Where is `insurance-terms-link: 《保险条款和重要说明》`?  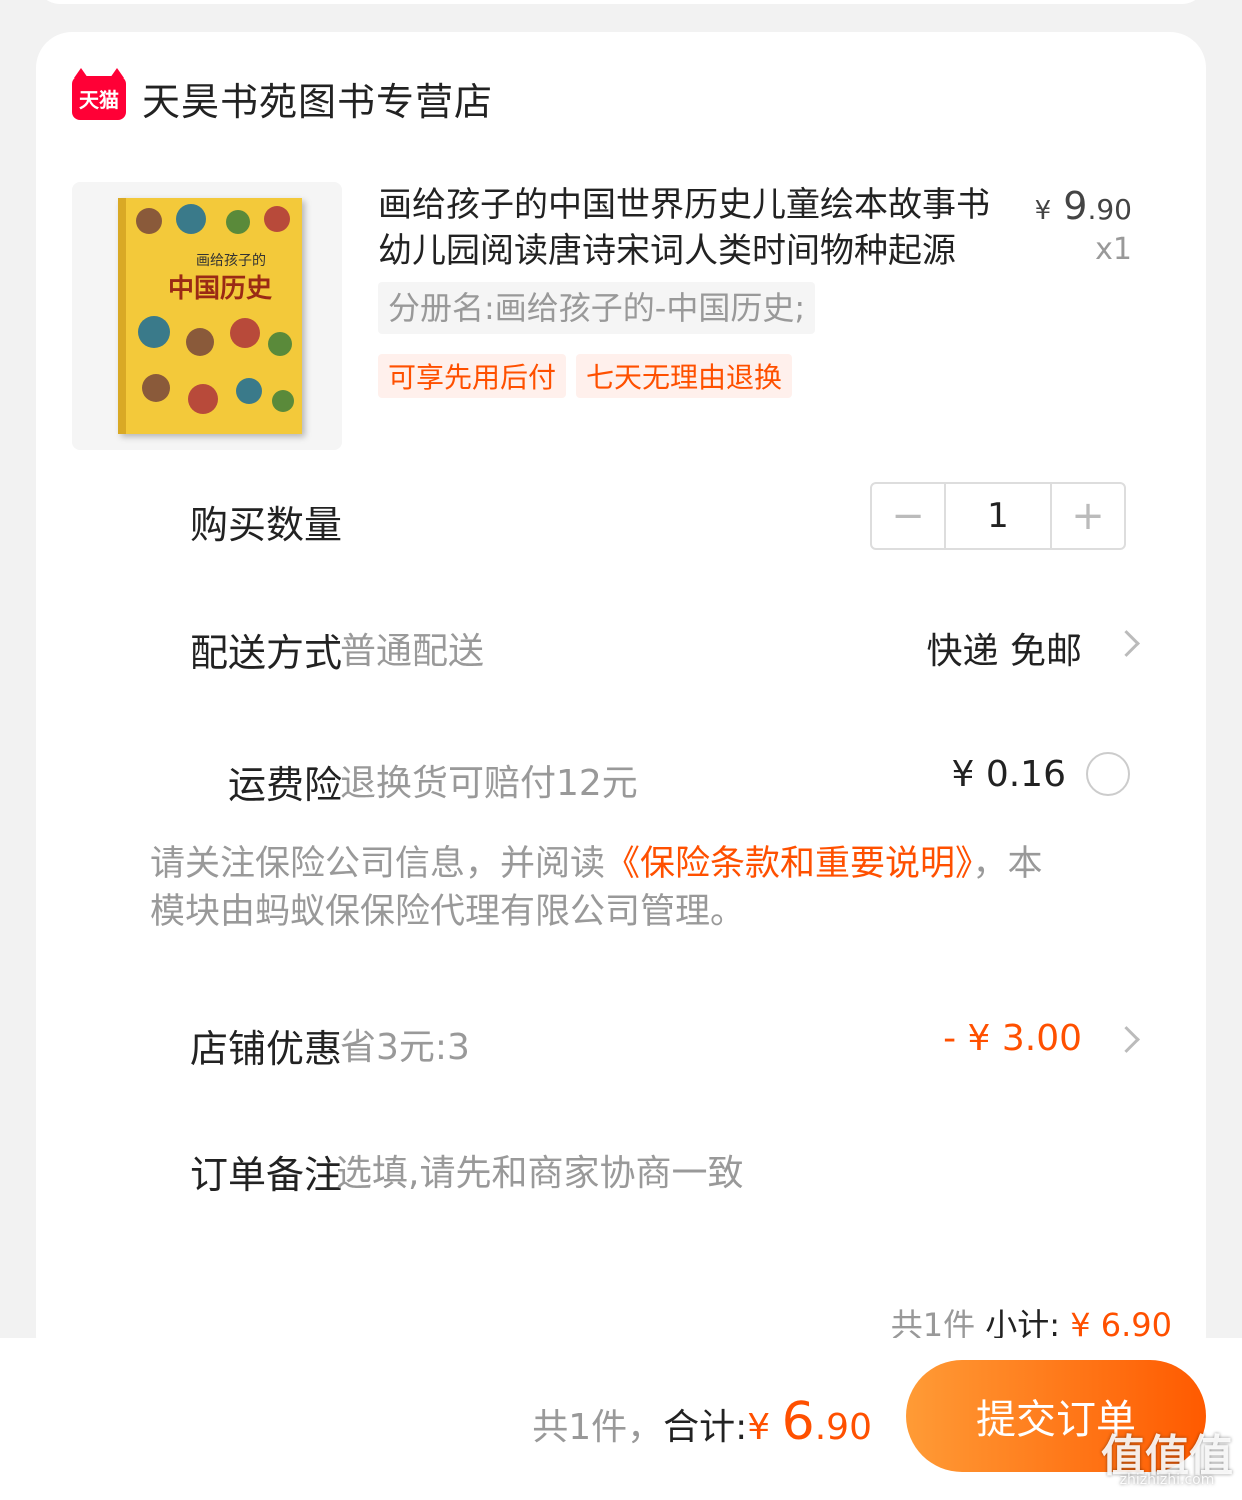
insurance-terms-link: 《保险条款和重要说明》 is located at coordinates (789, 864).